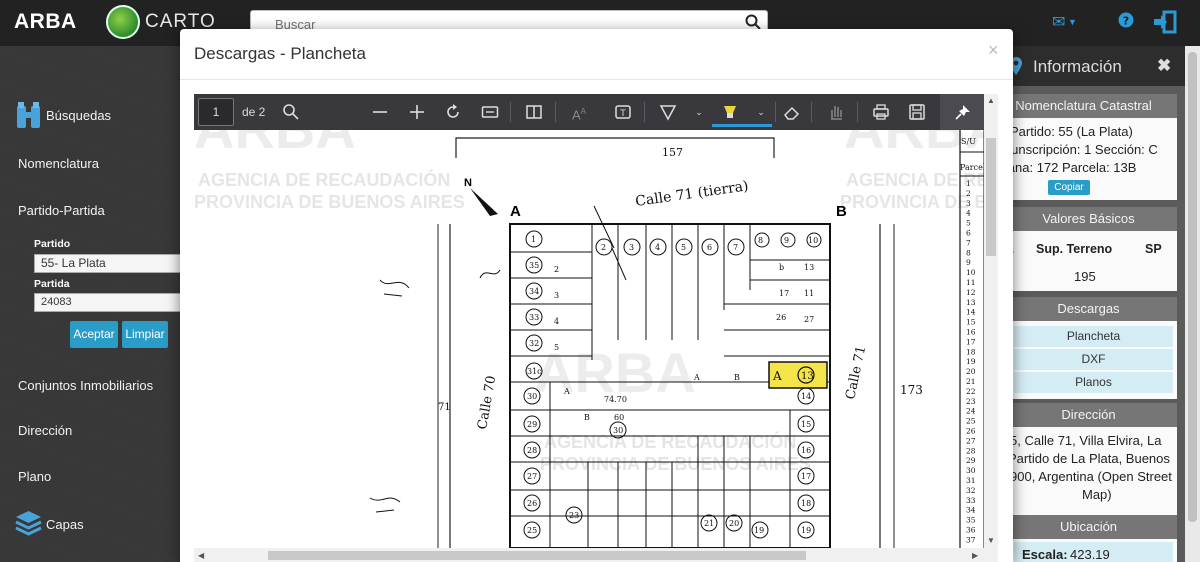 This screenshot has height=562, width=1200. I want to click on text-box-icon: T, so click(623, 112).